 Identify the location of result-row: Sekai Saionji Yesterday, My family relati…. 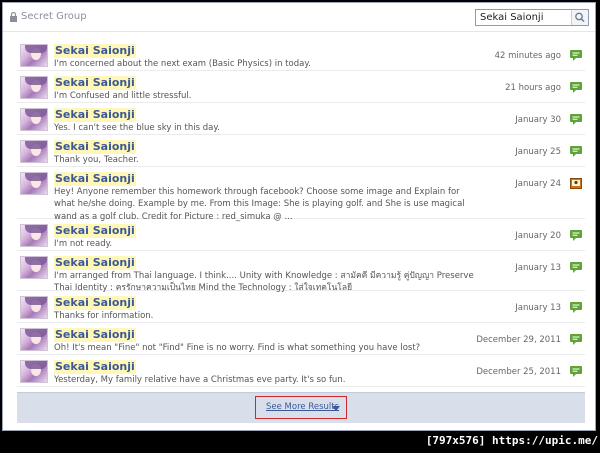
(301, 371).